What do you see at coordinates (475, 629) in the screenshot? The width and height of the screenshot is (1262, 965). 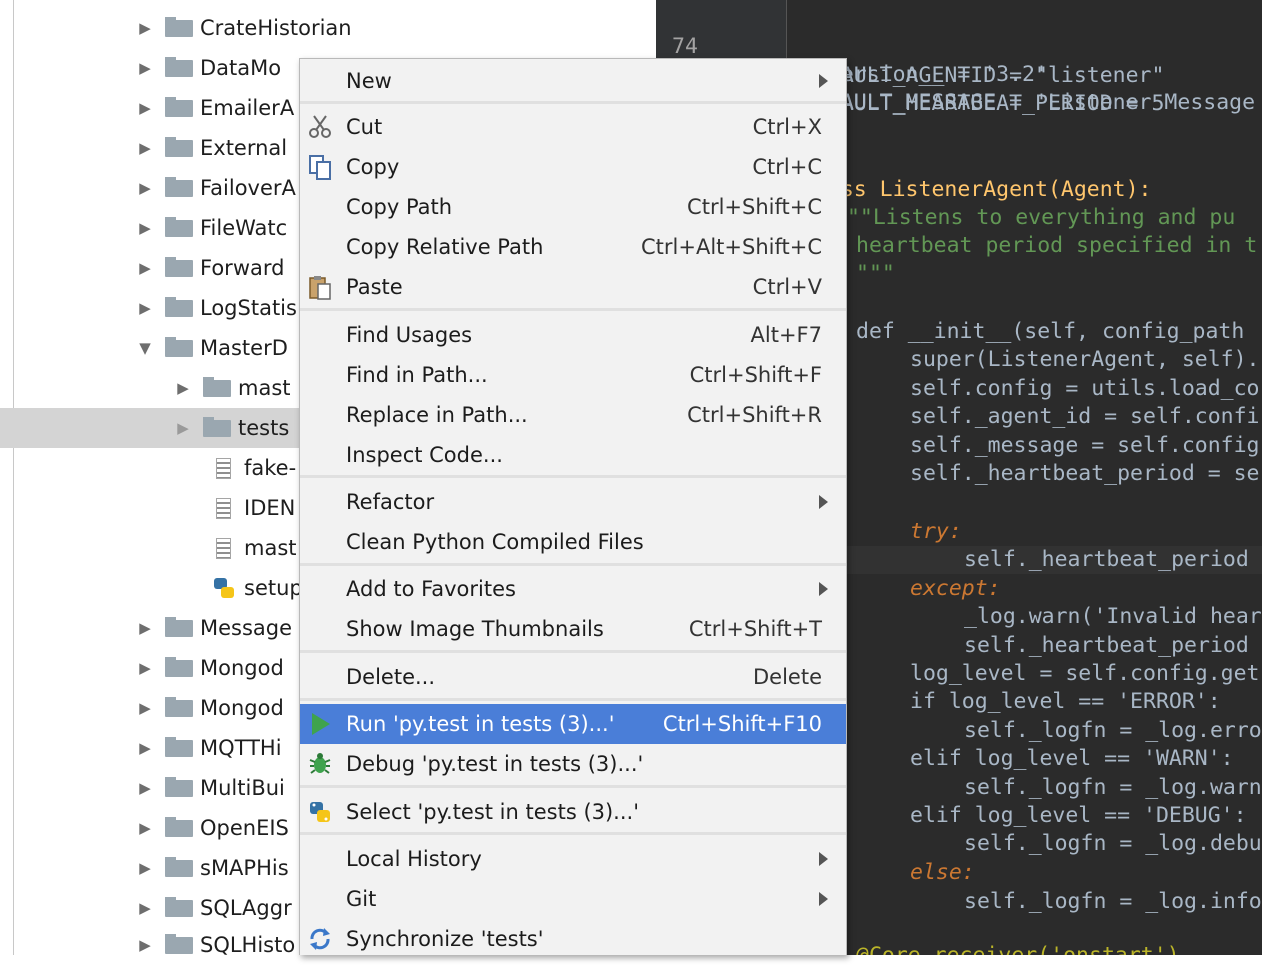 I see `menu-item-label: Show Image Thumbnails` at bounding box center [475, 629].